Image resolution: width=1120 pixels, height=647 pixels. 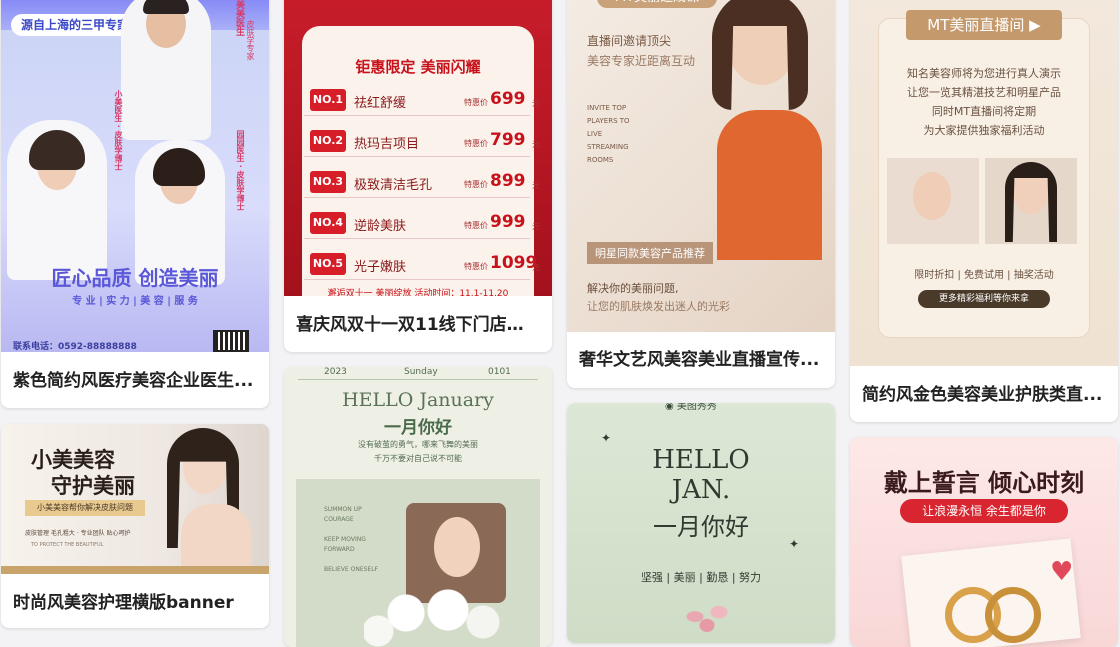 I want to click on phone-number: 联系电话：0592-88888888, so click(x=75, y=347).